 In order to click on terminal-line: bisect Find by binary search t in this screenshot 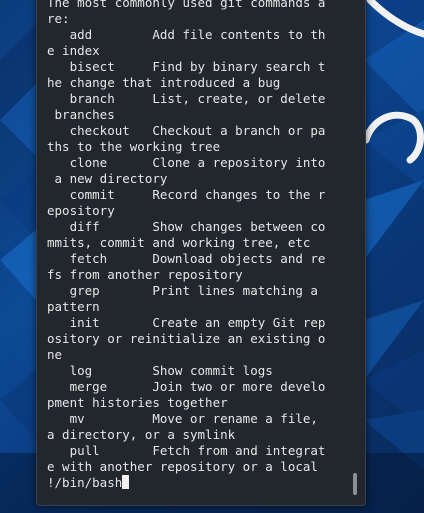, I will do `click(186, 66)`.